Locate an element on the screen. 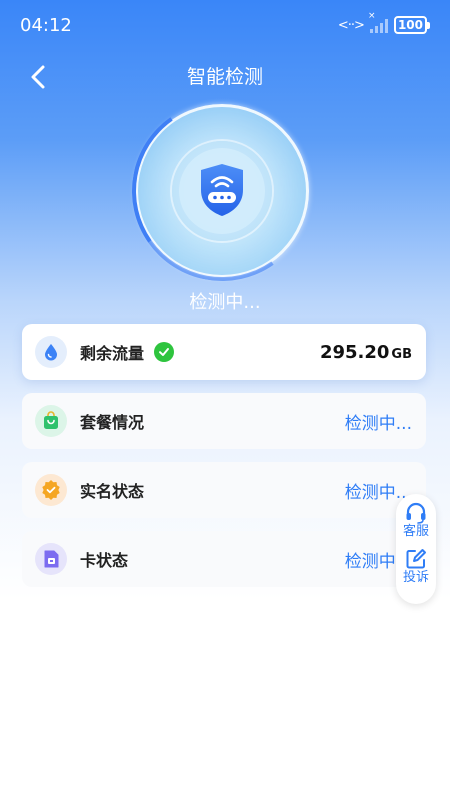 Image resolution: width=450 pixels, height=800 pixels. wifi-shield-icon is located at coordinates (222, 190).